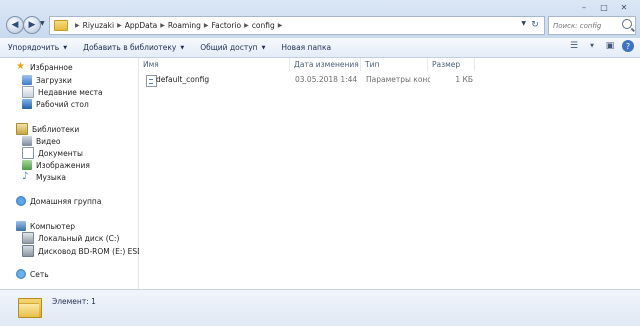 Image resolution: width=640 pixels, height=326 pixels. I want to click on arrow-left-icon: ◀, so click(15, 25).